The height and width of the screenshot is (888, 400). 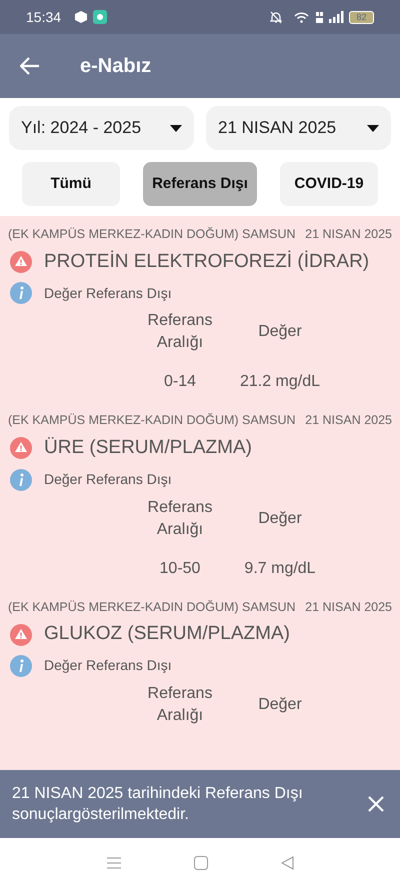 What do you see at coordinates (287, 863) in the screenshot?
I see `back-icon` at bounding box center [287, 863].